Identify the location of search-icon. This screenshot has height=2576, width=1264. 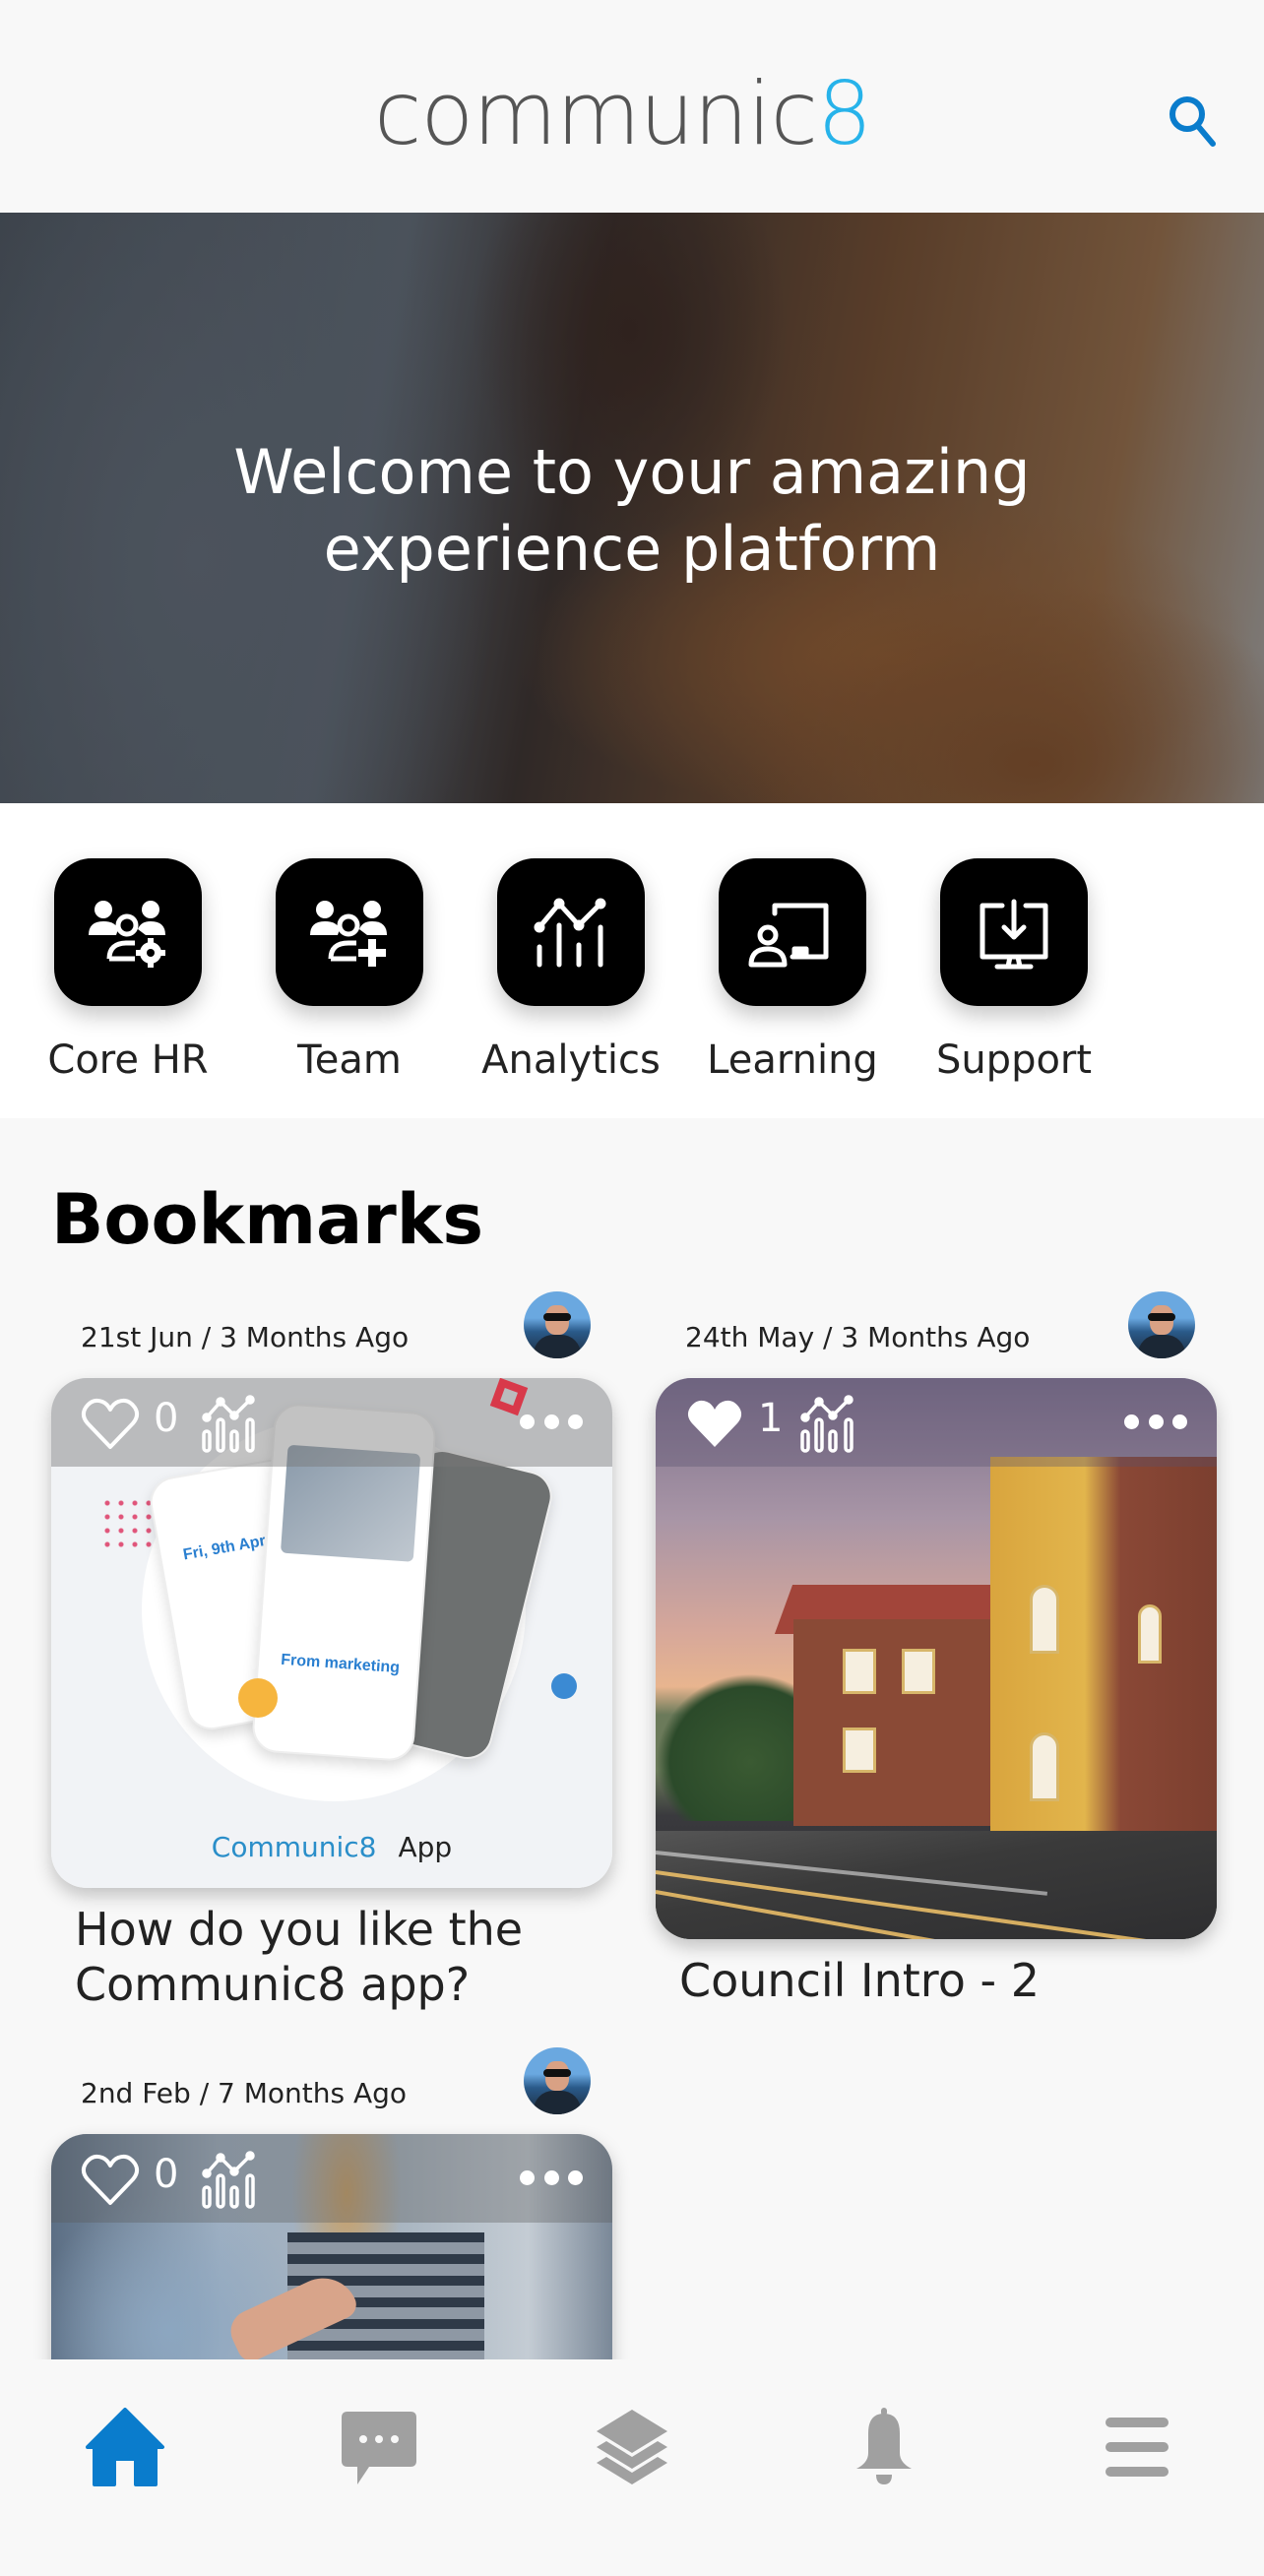
(1192, 121).